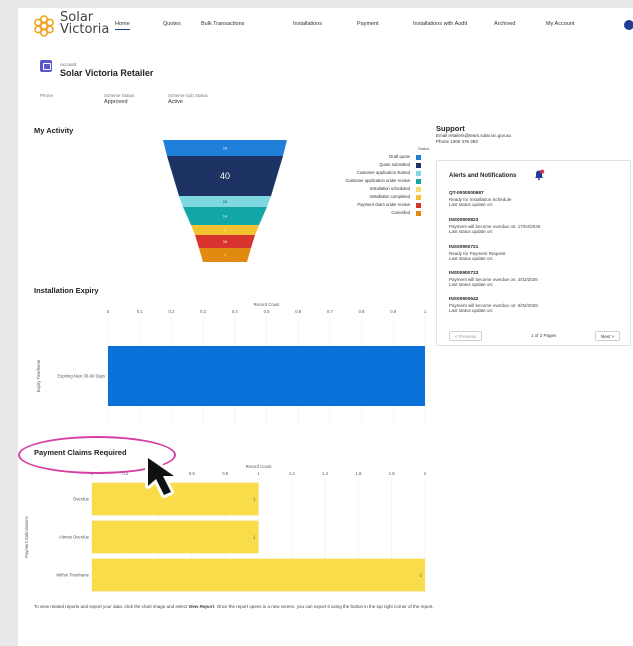 The width and height of the screenshot is (633, 646). What do you see at coordinates (358, 473) in the screenshot?
I see `x-tick-label: 1.6` at bounding box center [358, 473].